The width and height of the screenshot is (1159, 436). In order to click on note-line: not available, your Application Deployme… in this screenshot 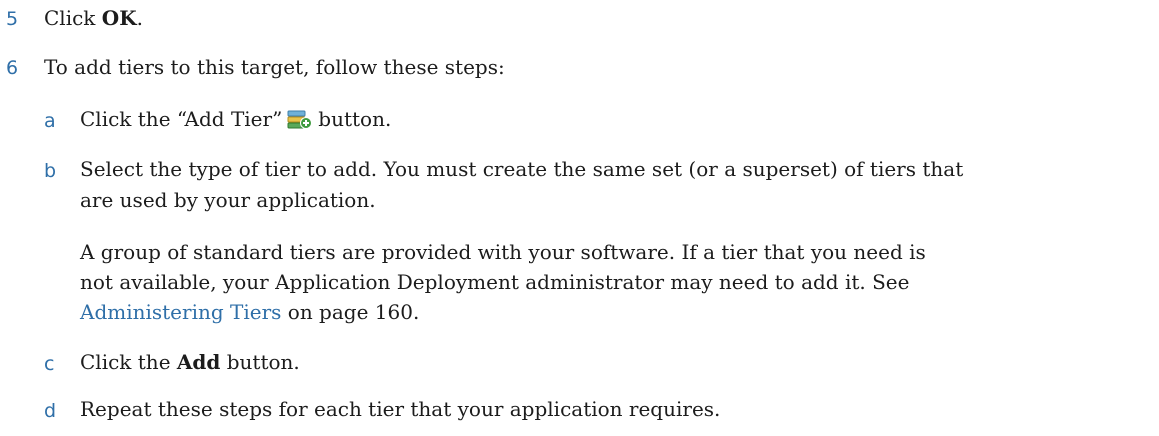, I will do `click(495, 282)`.